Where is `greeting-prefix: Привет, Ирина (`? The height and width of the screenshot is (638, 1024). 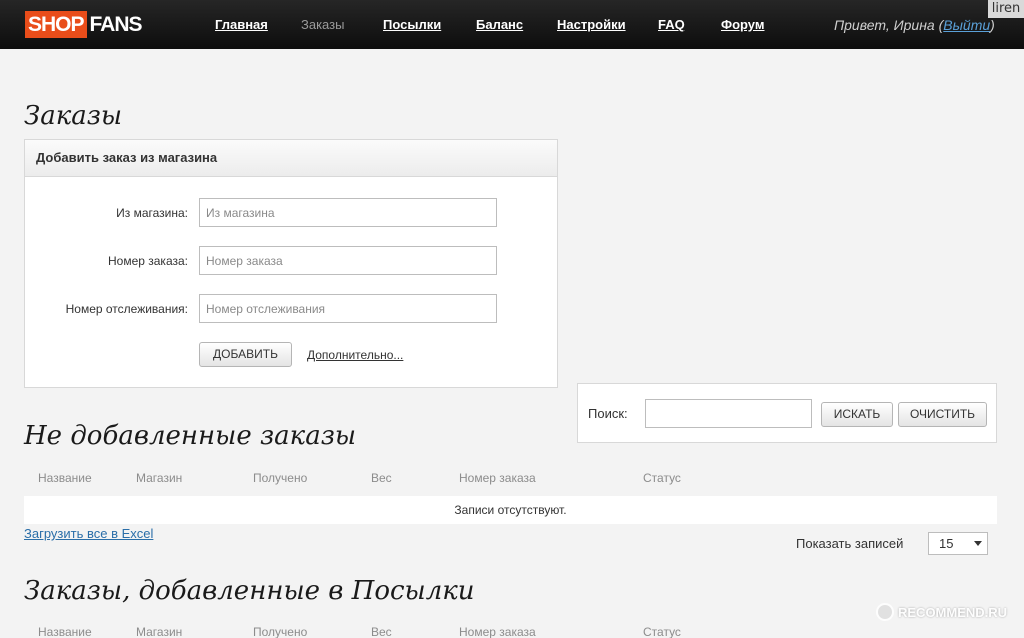 greeting-prefix: Привет, Ирина ( is located at coordinates (889, 25).